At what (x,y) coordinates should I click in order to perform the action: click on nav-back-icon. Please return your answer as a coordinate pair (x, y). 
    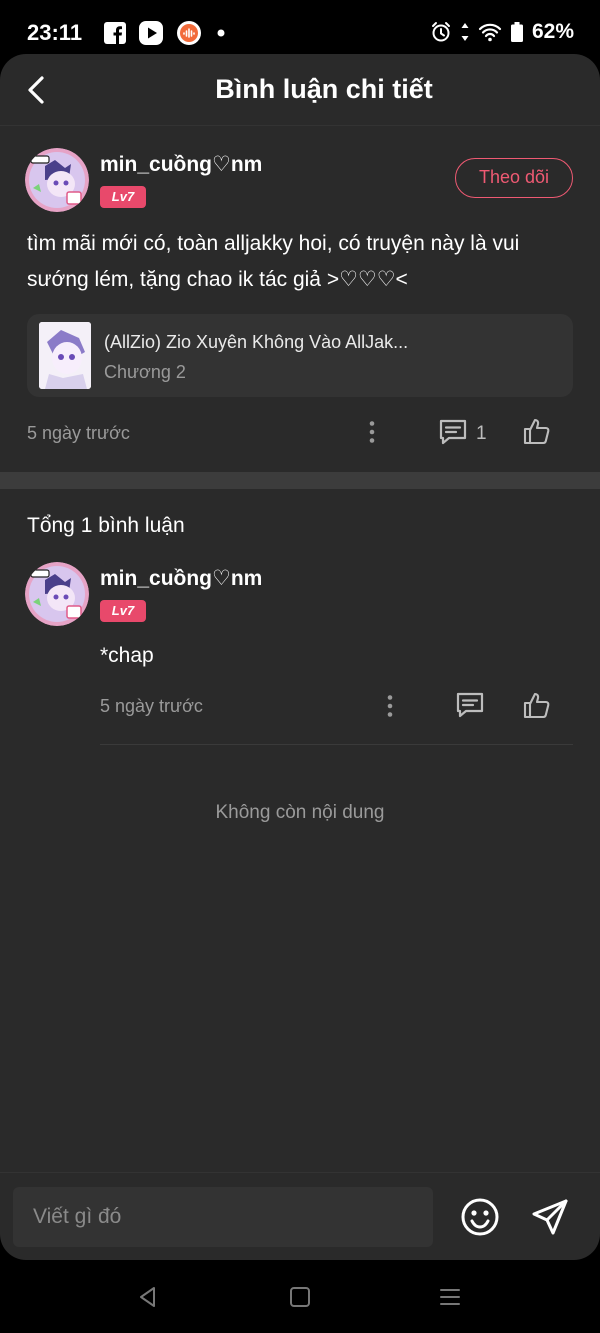
    Looking at the image, I should click on (148, 1297).